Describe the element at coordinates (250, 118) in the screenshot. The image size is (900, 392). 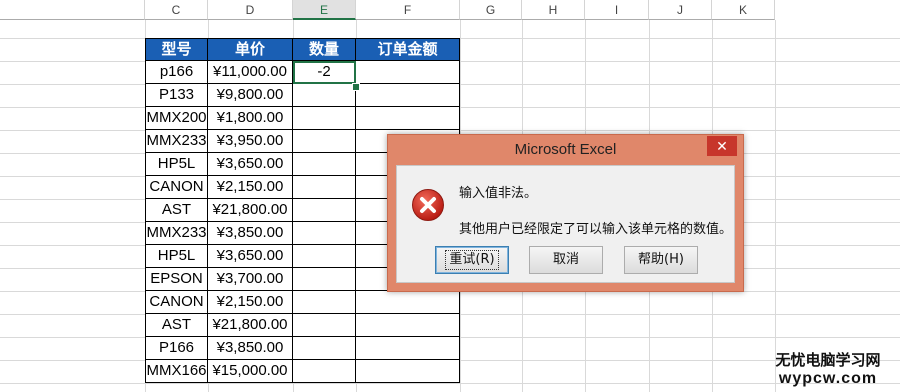
I see `table-cell: ¥1,800.00` at that location.